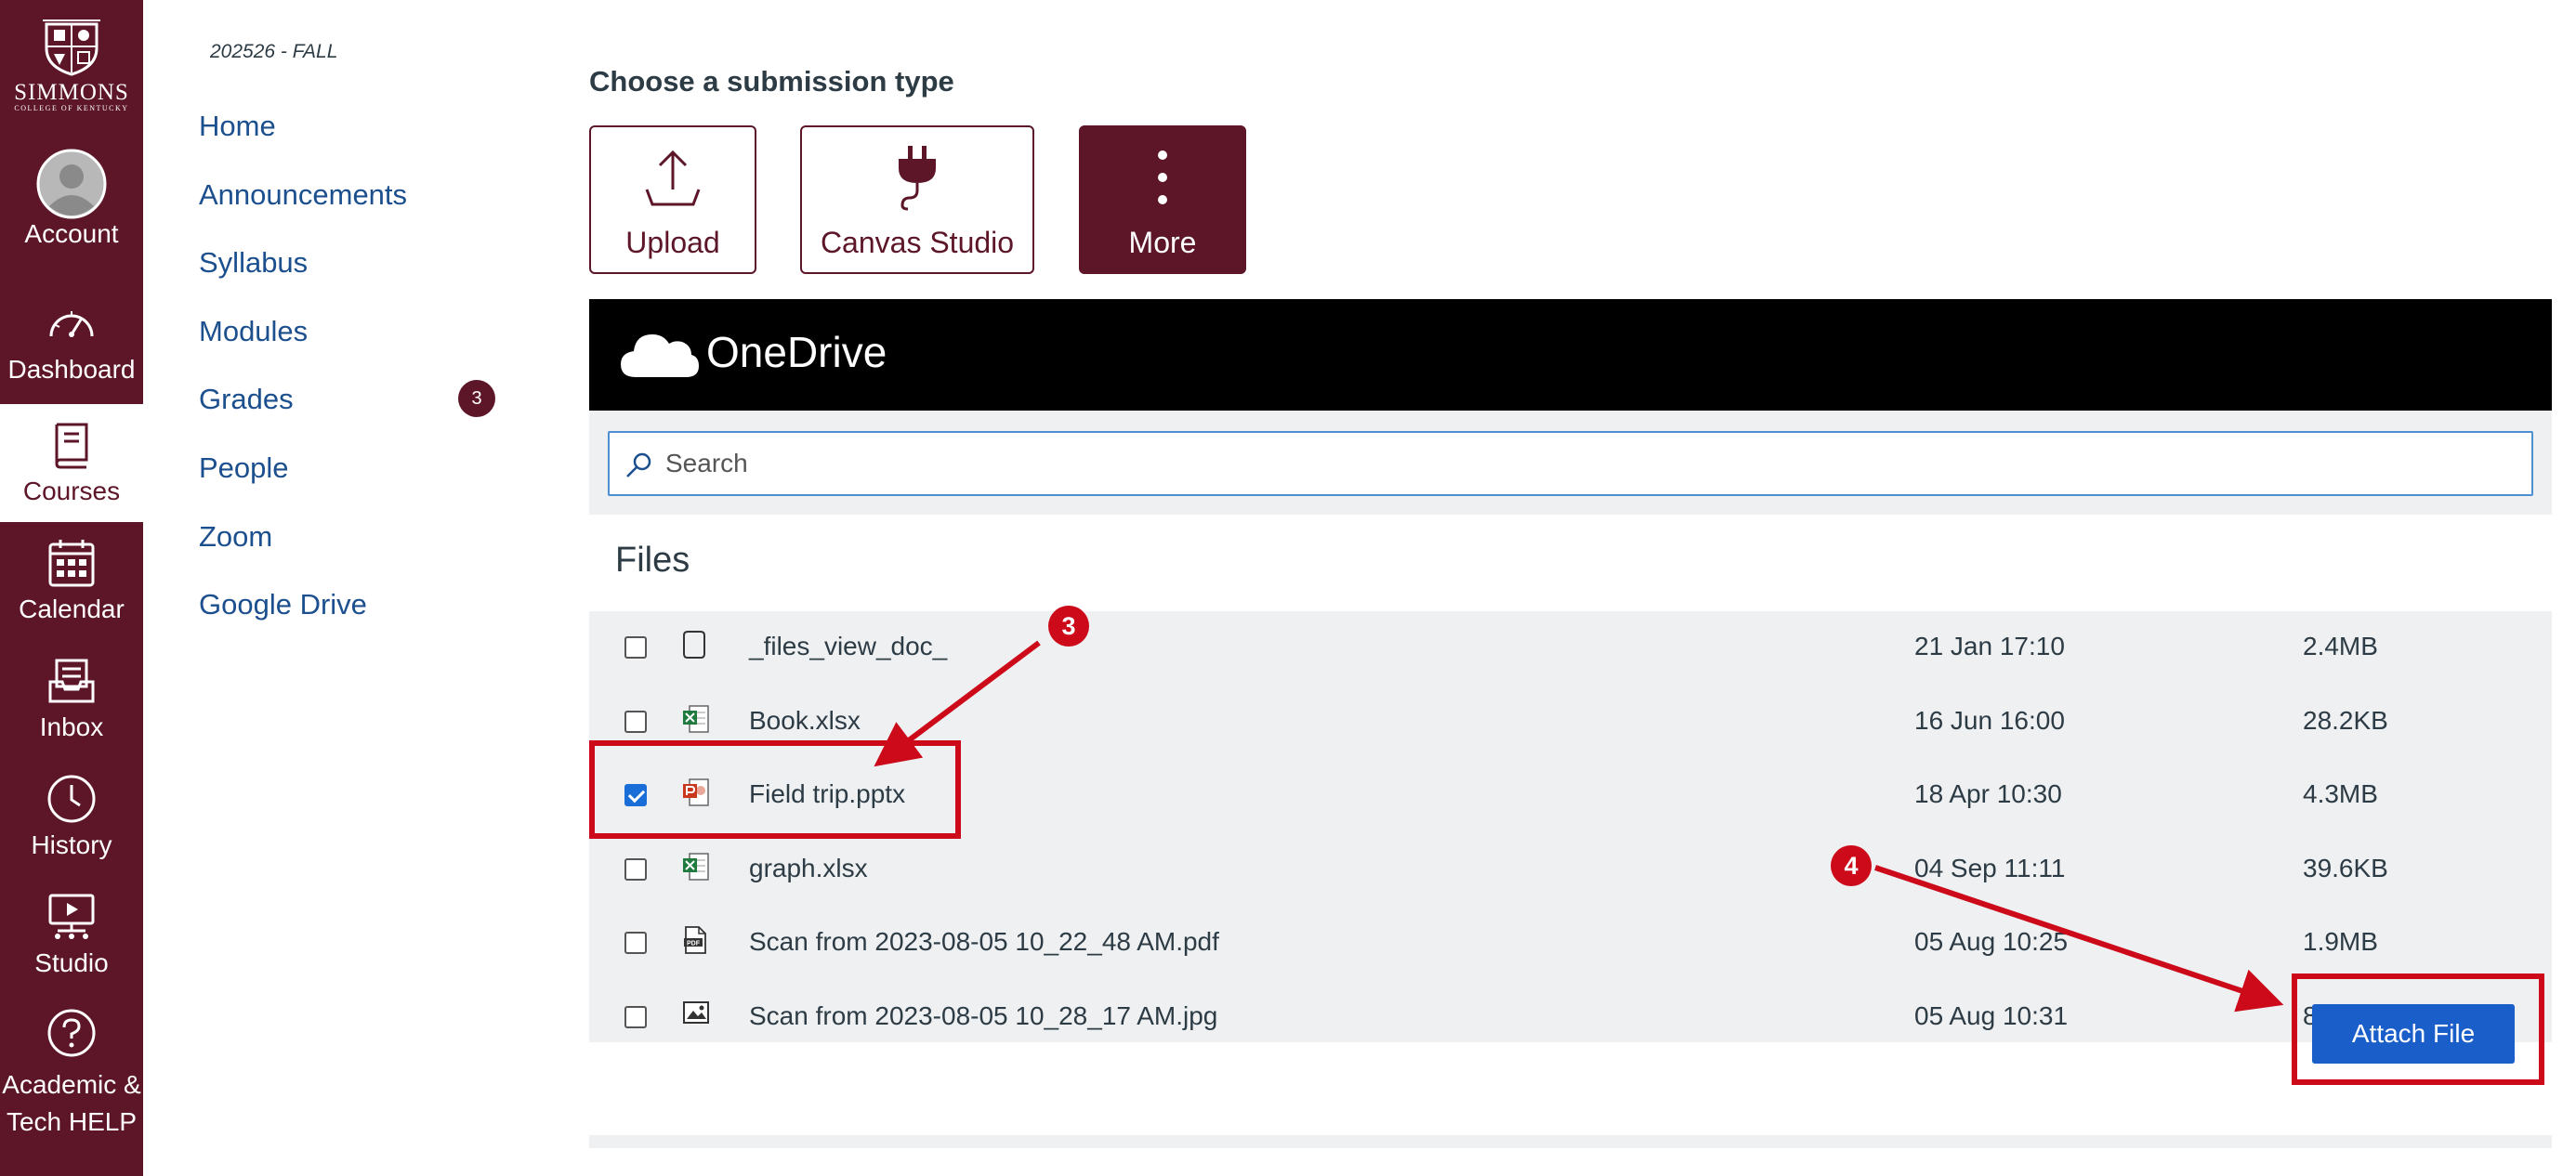 The width and height of the screenshot is (2576, 1176). What do you see at coordinates (303, 195) in the screenshot?
I see `course-nav-announcements: Announcements` at bounding box center [303, 195].